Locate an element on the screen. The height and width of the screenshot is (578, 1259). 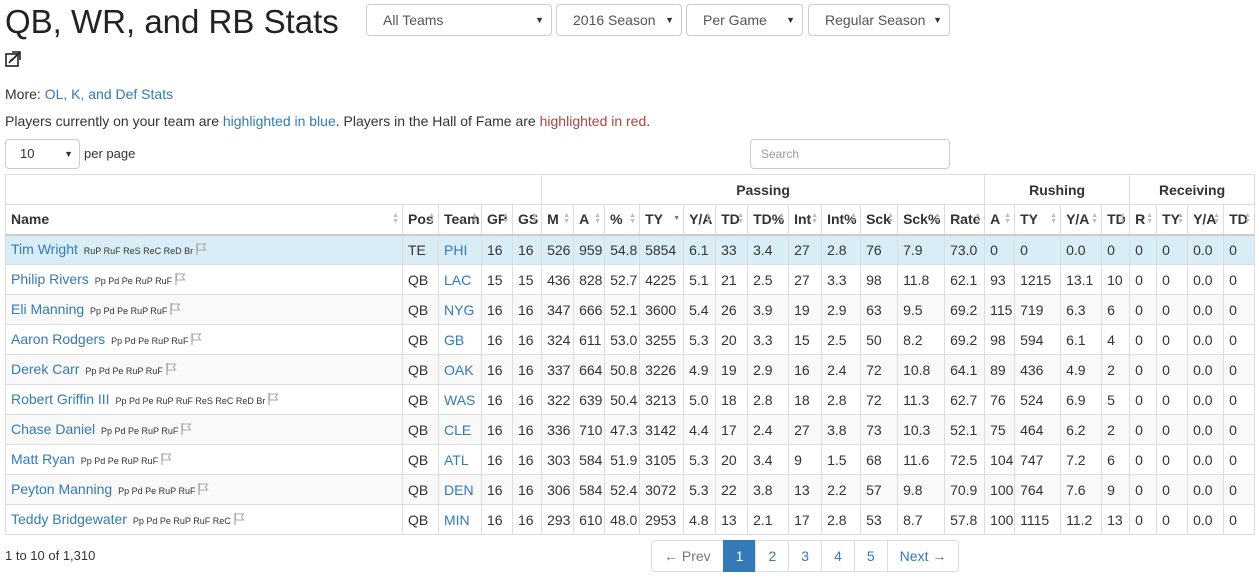
stat-cell: 100 is located at coordinates (1000, 519).